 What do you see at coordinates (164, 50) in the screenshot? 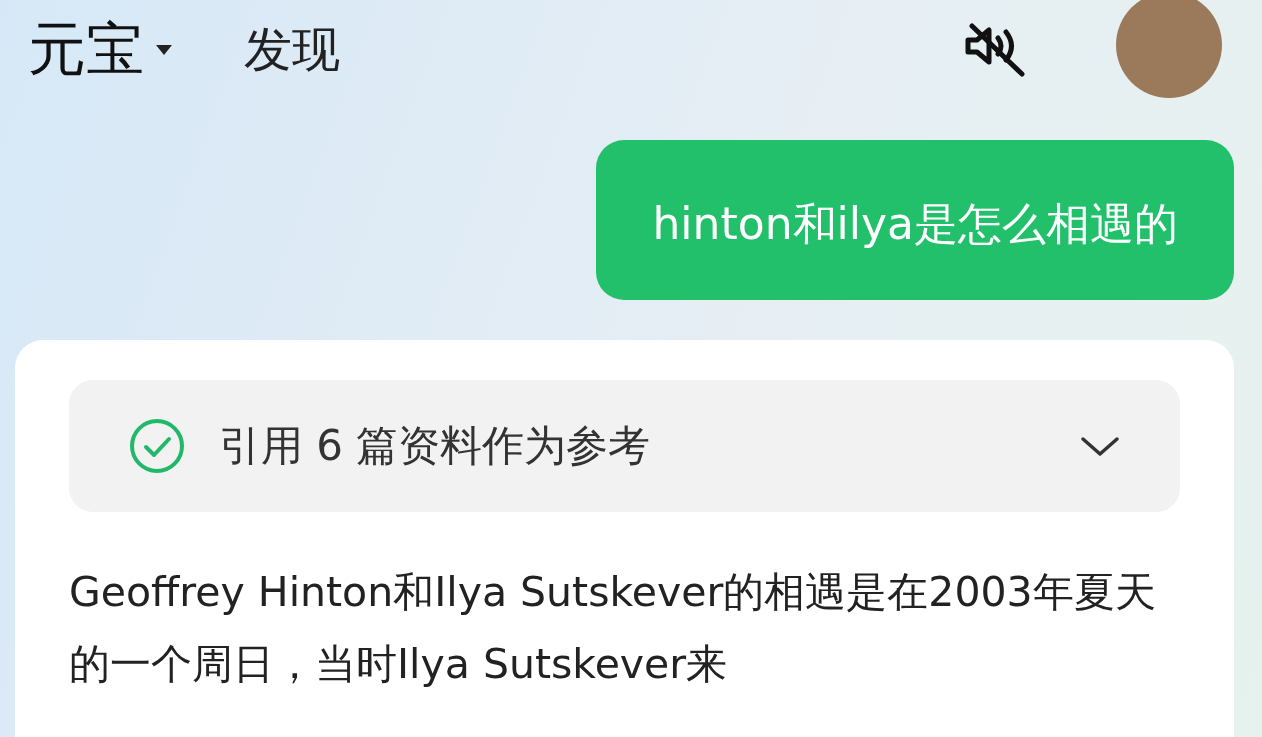
I see `caret-icon` at bounding box center [164, 50].